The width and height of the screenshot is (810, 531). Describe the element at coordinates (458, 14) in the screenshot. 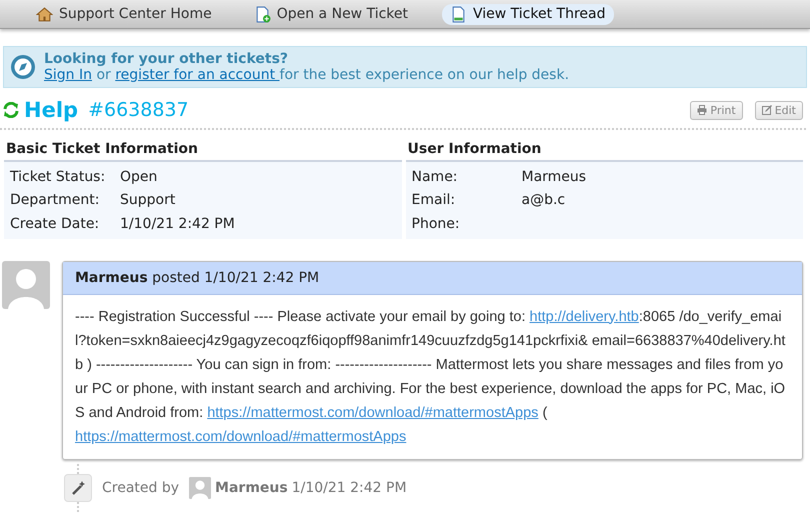

I see `document-icon` at that location.